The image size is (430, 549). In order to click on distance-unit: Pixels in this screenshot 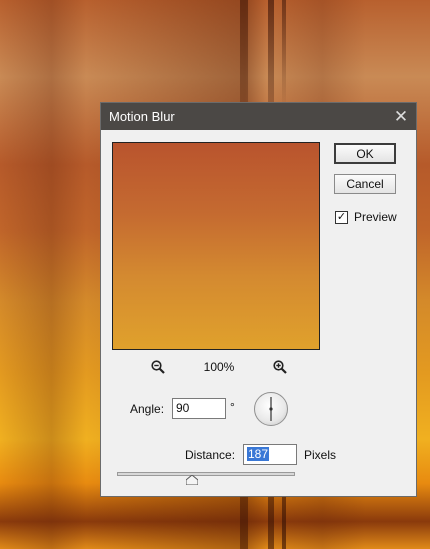, I will do `click(320, 455)`.